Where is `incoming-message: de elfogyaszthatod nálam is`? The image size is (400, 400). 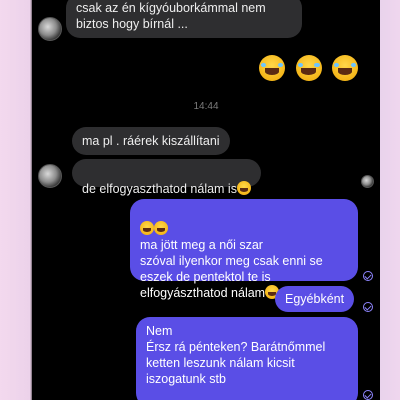
incoming-message: de elfogyaszthatod nálam is is located at coordinates (166, 177).